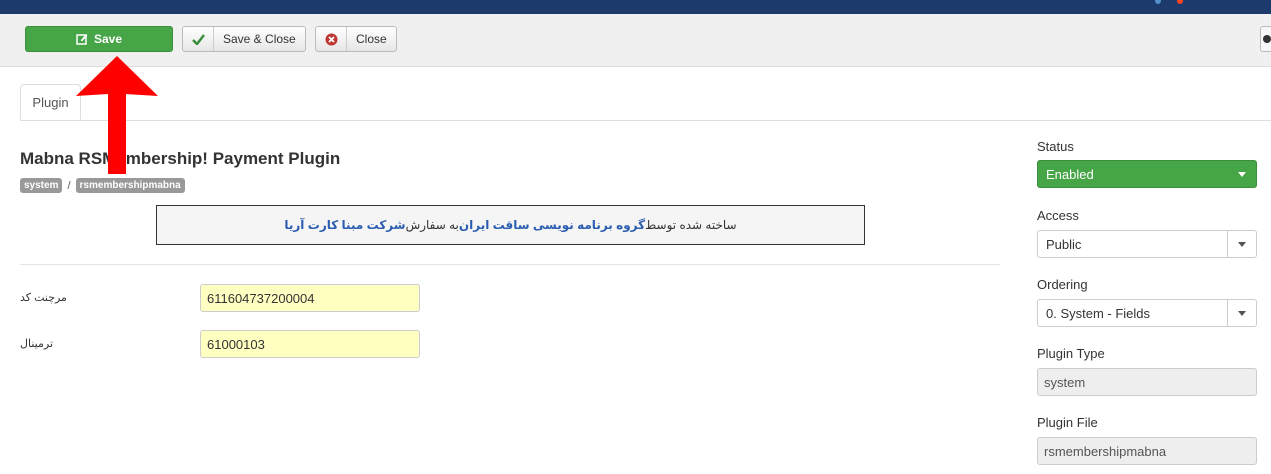 The width and height of the screenshot is (1271, 474). What do you see at coordinates (1147, 382) in the screenshot?
I see `plugin-type-field: system` at bounding box center [1147, 382].